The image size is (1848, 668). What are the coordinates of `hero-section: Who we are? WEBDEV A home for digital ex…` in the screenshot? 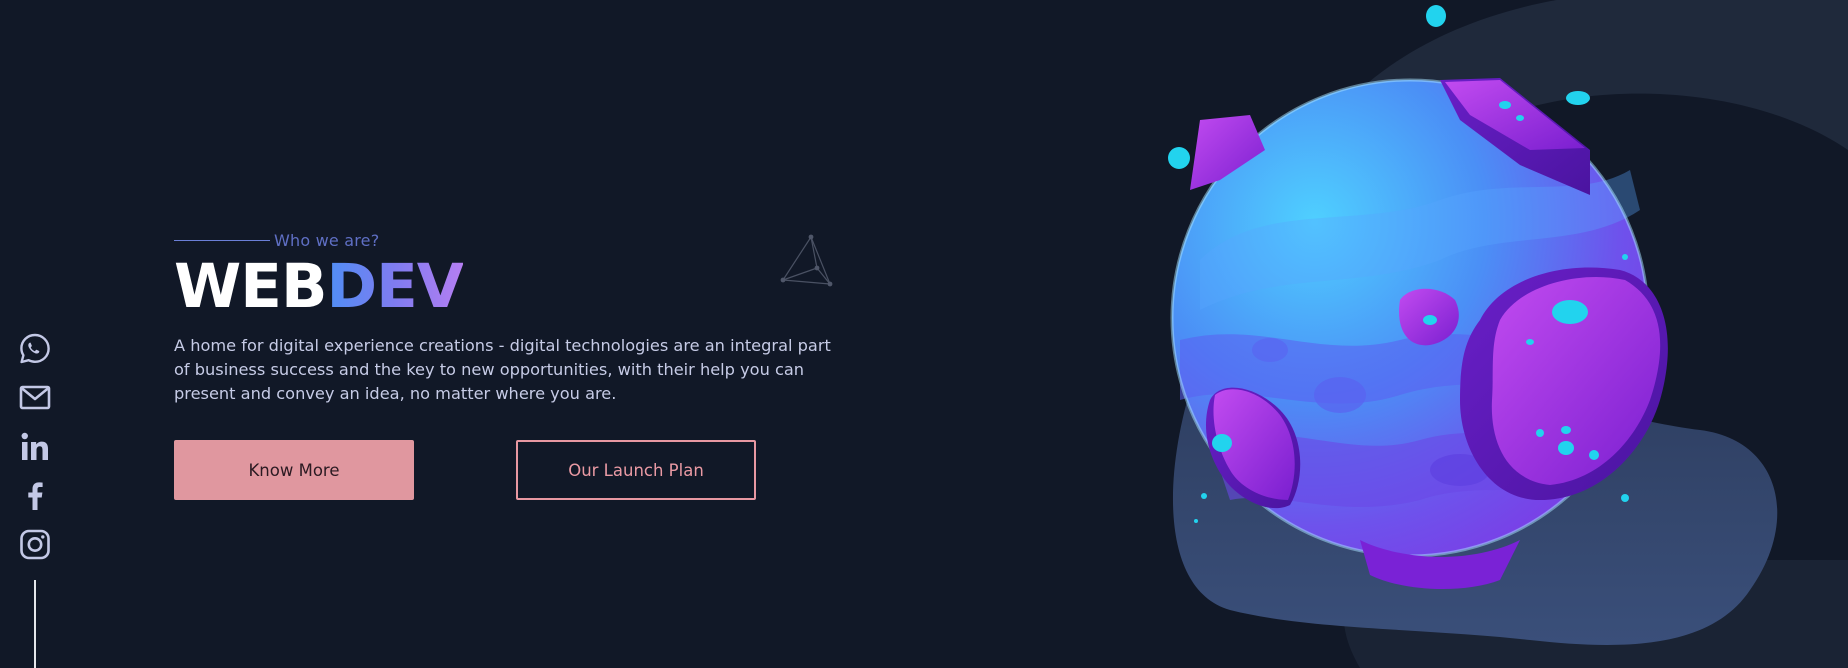 It's located at (514, 364).